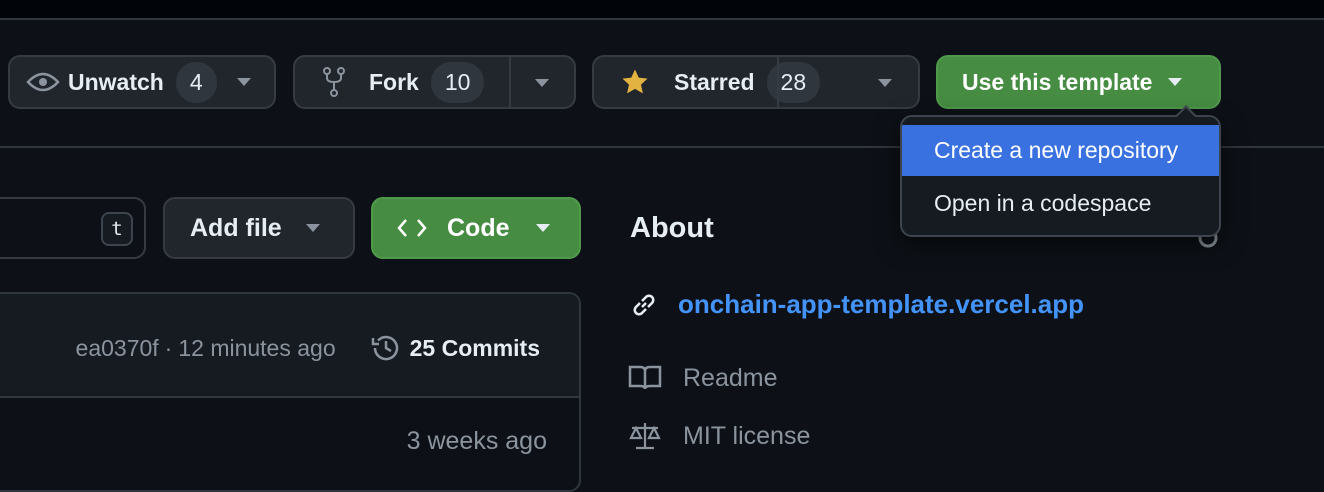 The image size is (1324, 492). What do you see at coordinates (1057, 81) in the screenshot?
I see `use-template-label: Use this template` at bounding box center [1057, 81].